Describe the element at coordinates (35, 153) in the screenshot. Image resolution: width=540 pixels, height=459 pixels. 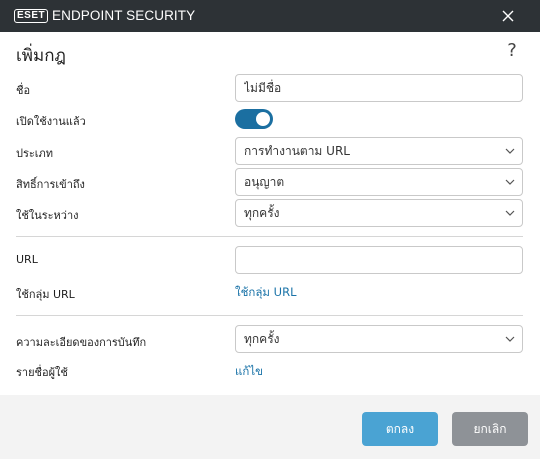
I see `type-label: ประเภท` at that location.